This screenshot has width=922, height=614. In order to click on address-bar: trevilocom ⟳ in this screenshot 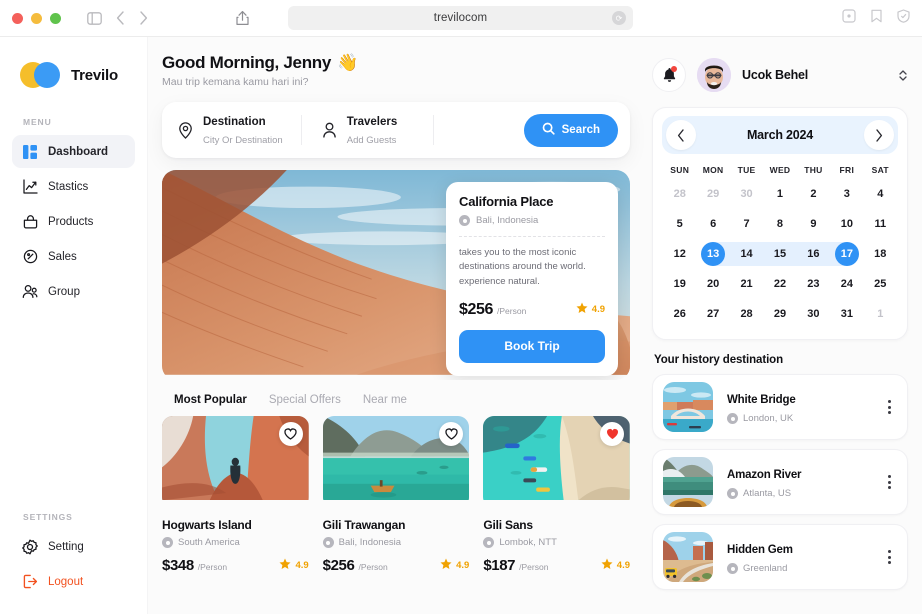, I will do `click(460, 18)`.